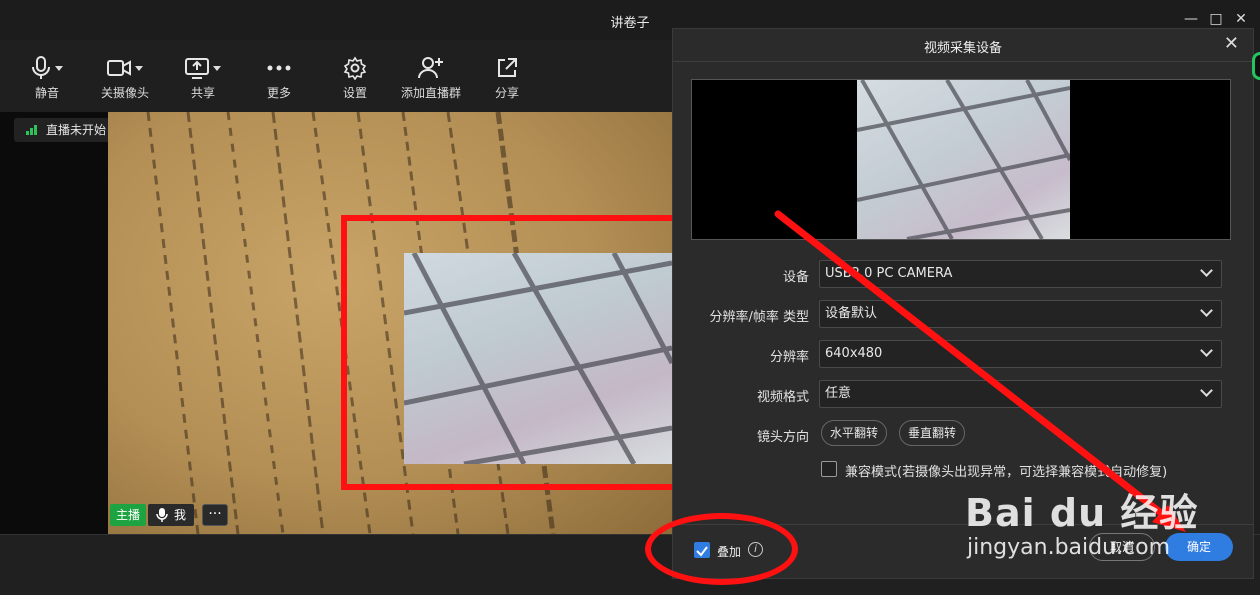 This screenshot has height=595, width=1260. I want to click on annotation-red-circle, so click(721, 549).